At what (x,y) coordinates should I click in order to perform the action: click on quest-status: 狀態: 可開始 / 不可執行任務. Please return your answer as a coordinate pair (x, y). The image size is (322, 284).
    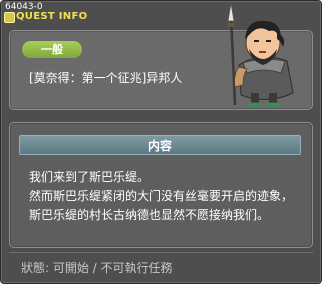
    Looking at the image, I should click on (97, 268).